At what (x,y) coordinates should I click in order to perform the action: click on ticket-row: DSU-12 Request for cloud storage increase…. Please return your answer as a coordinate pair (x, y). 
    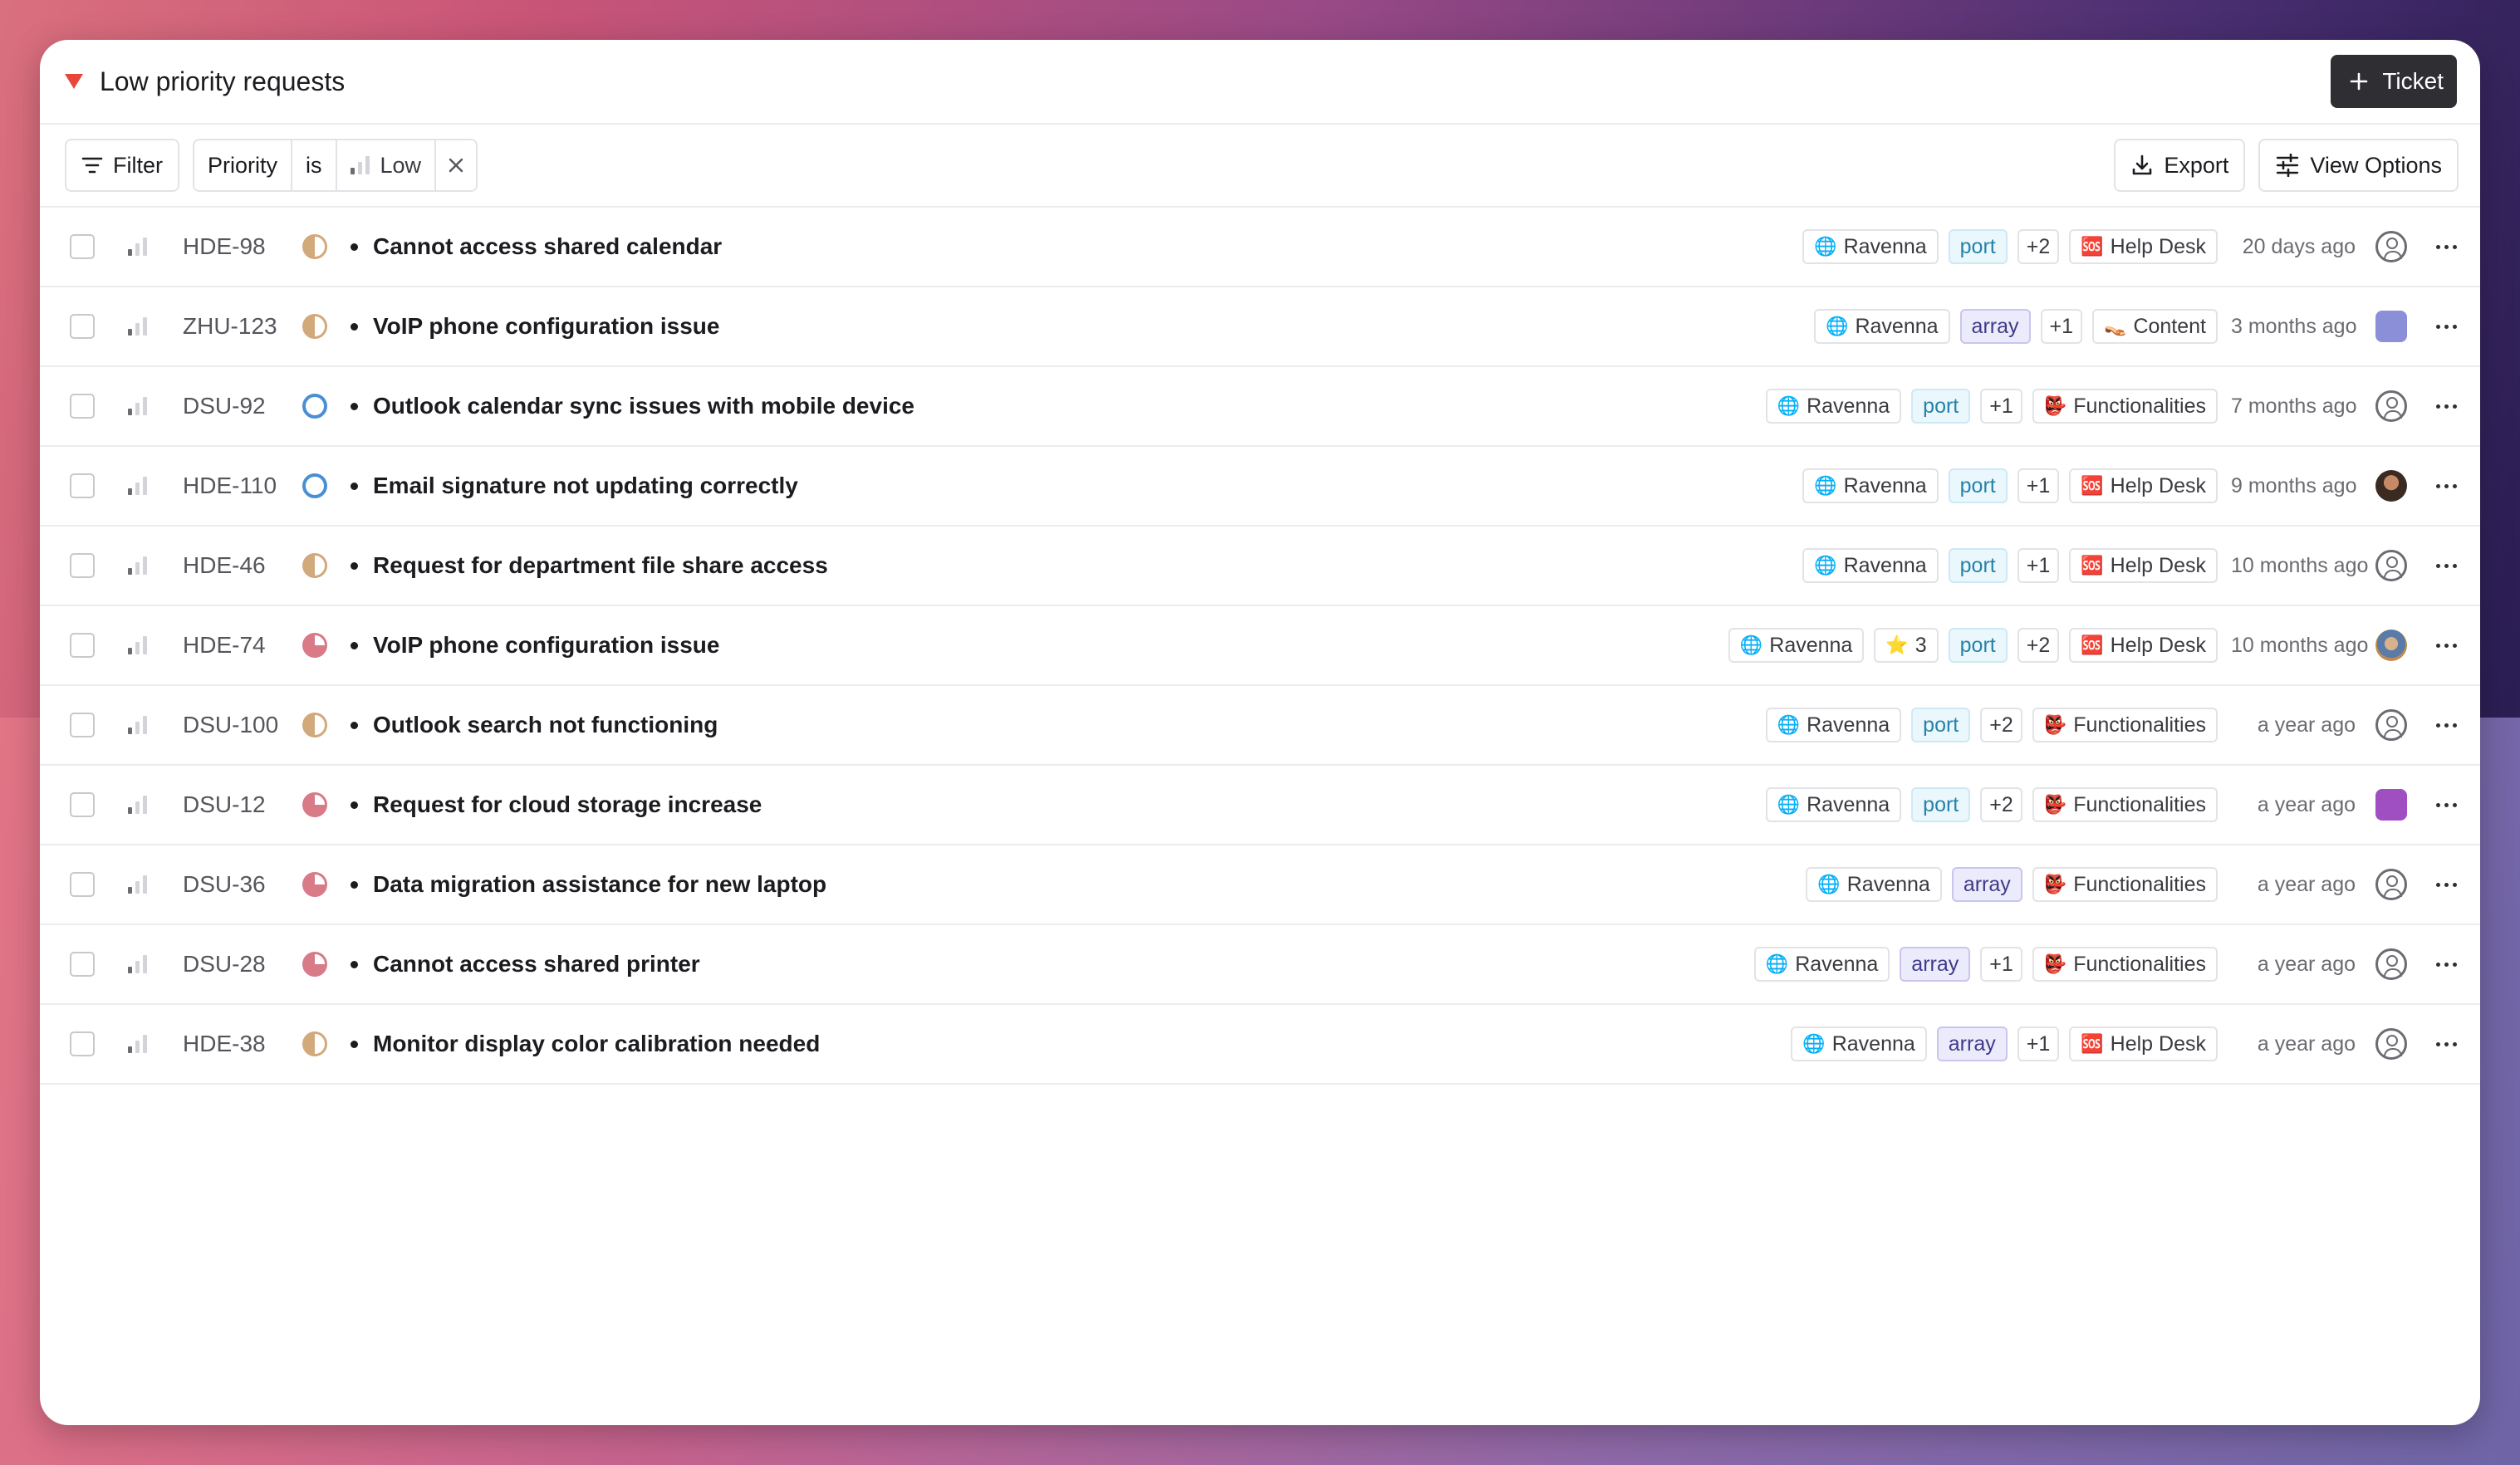
    Looking at the image, I should click on (1260, 805).